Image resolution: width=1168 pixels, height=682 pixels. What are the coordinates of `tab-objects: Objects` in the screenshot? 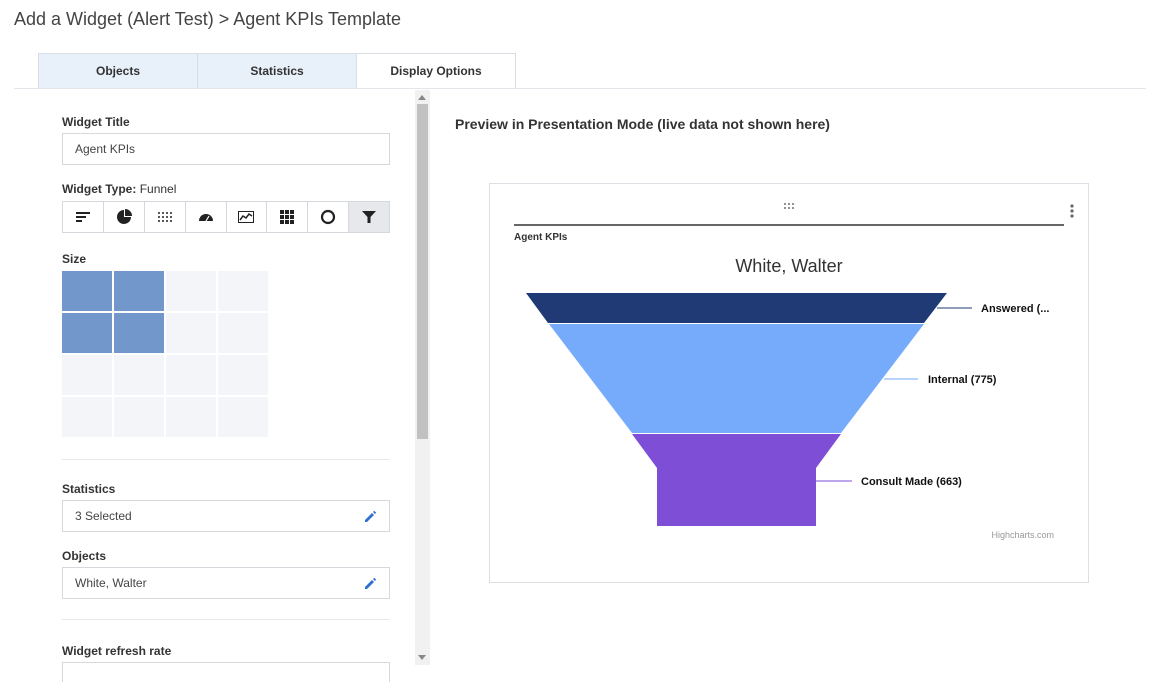 It's located at (118, 70).